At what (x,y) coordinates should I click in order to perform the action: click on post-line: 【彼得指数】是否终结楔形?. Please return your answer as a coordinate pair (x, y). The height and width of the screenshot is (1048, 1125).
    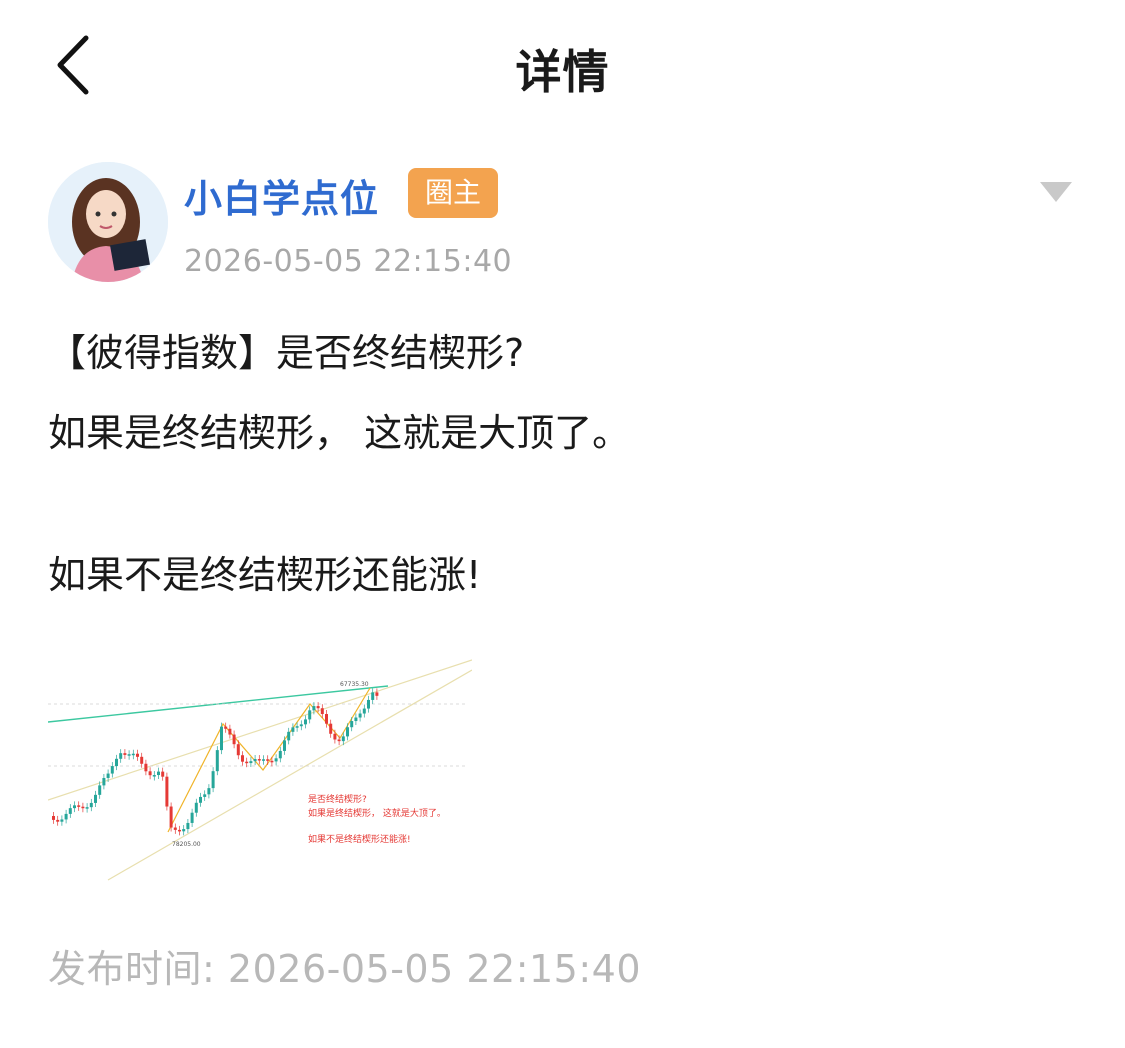
    Looking at the image, I should click on (286, 353).